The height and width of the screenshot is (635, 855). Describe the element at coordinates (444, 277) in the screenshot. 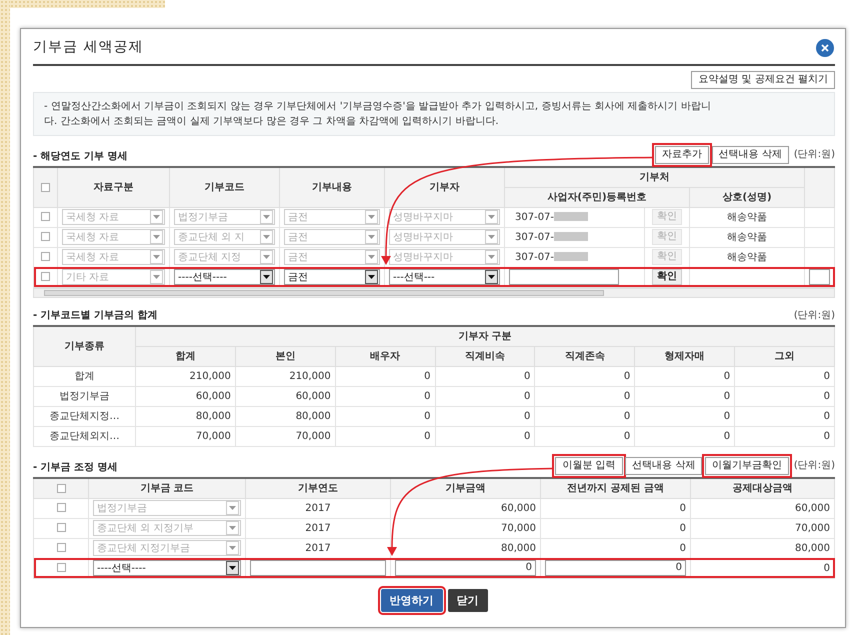

I see `dropdown: ---선택---` at that location.